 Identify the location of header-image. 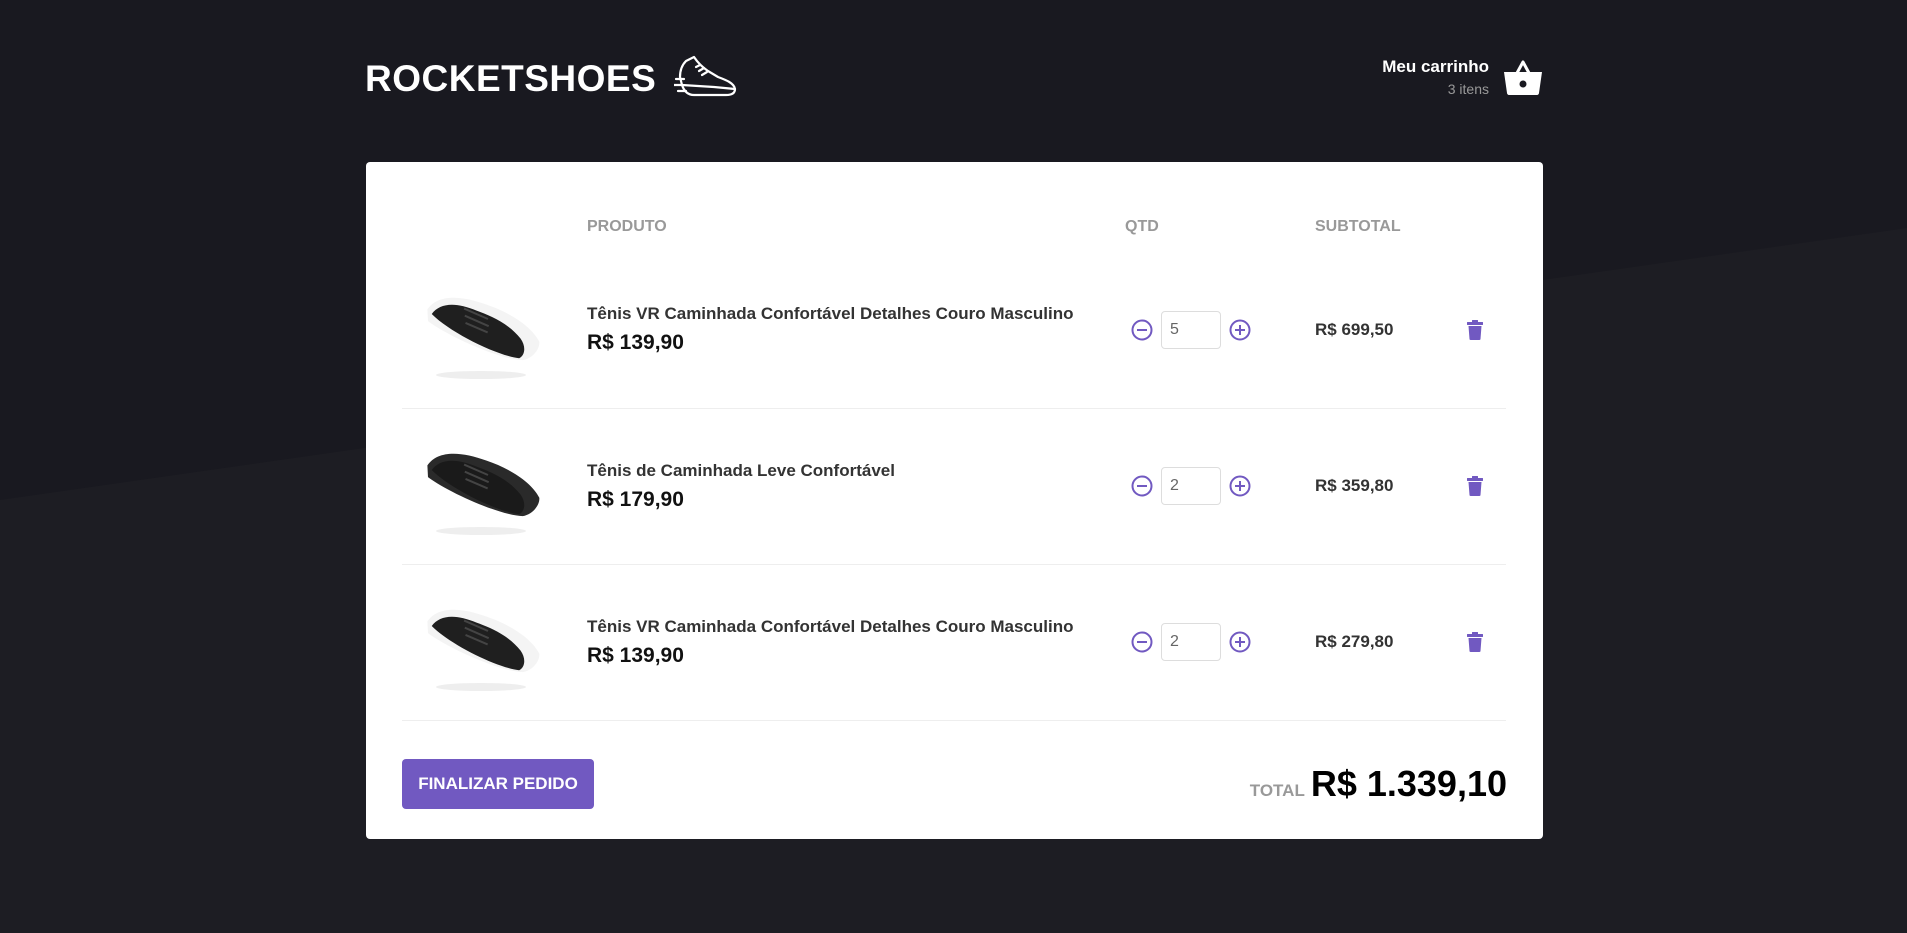
(494, 222).